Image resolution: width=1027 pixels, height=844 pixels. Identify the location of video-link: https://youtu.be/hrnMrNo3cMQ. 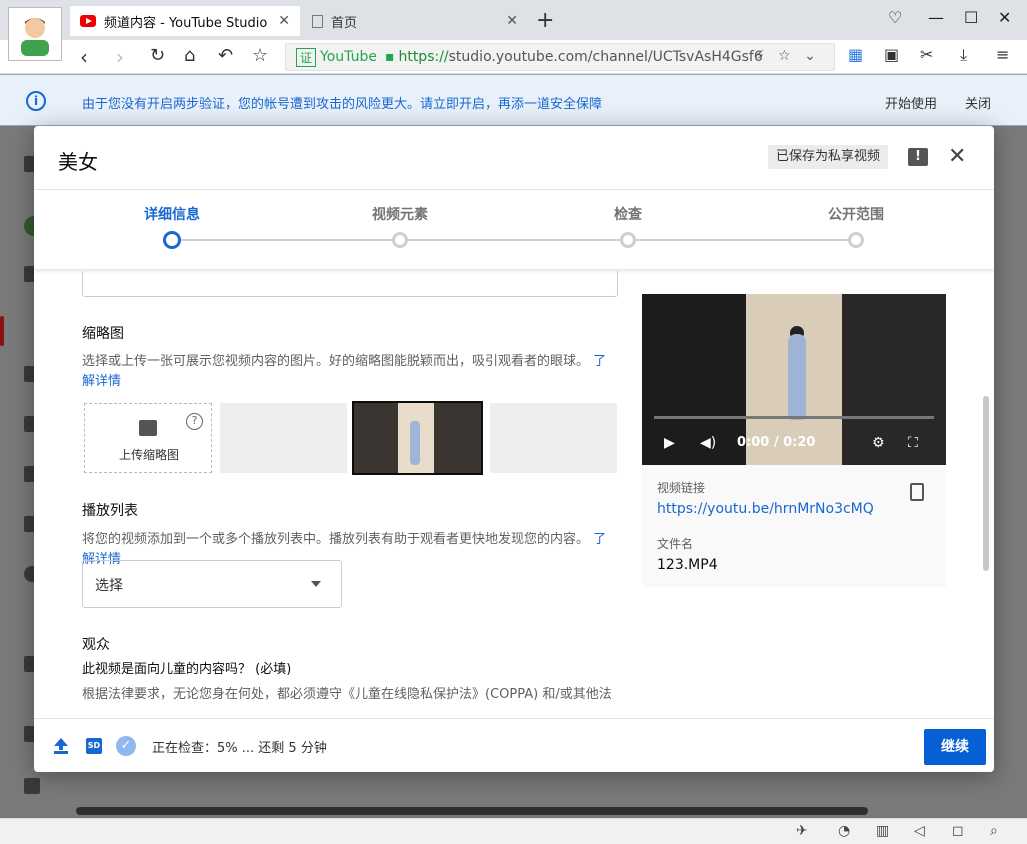
(765, 509).